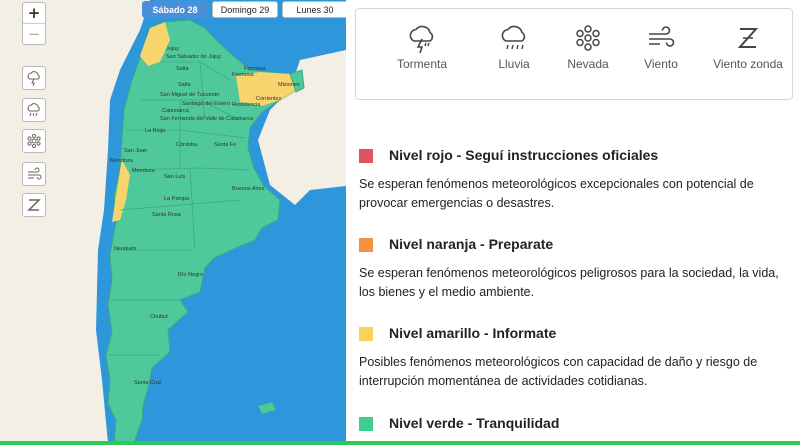  Describe the element at coordinates (136, 151) in the screenshot. I see `place-label: San Juan` at that location.